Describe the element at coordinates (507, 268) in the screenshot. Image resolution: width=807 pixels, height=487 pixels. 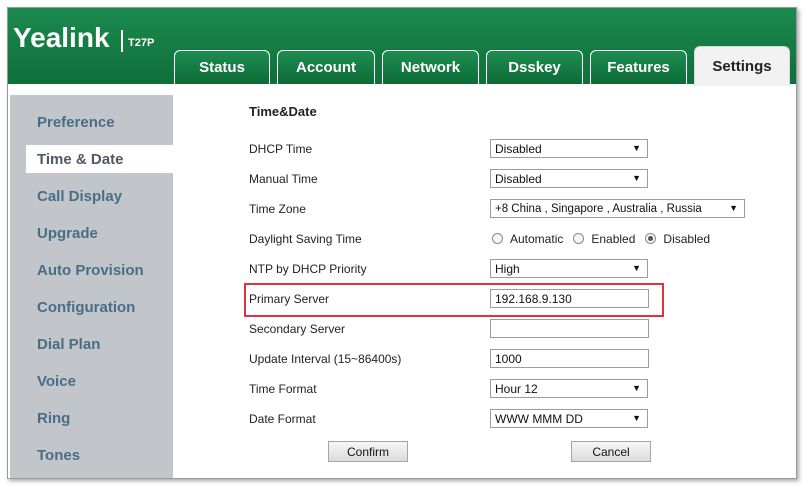
I see `ntp-priority-value: High` at that location.